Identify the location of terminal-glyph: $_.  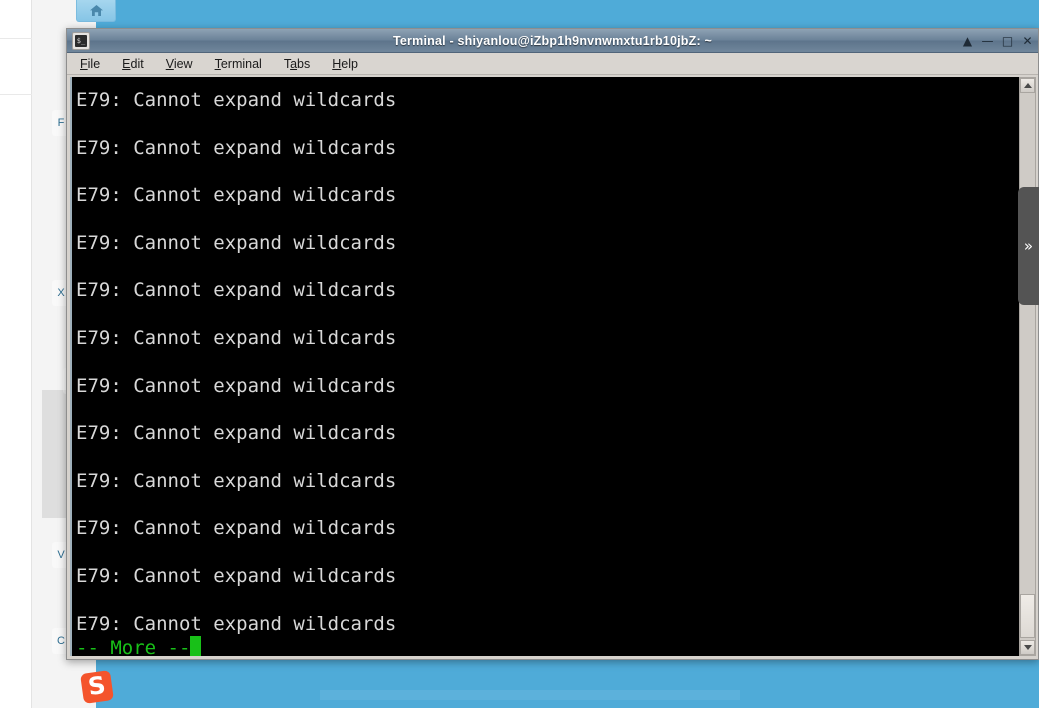
(81, 40).